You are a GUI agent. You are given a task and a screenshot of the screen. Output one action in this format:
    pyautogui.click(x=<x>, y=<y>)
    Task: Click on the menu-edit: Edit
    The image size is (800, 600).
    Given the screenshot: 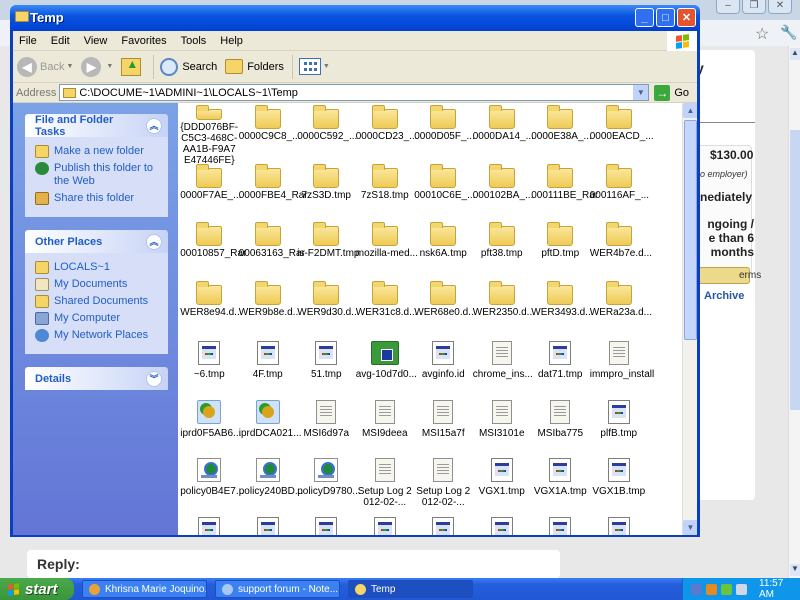 What is the action you would take?
    pyautogui.click(x=60, y=41)
    